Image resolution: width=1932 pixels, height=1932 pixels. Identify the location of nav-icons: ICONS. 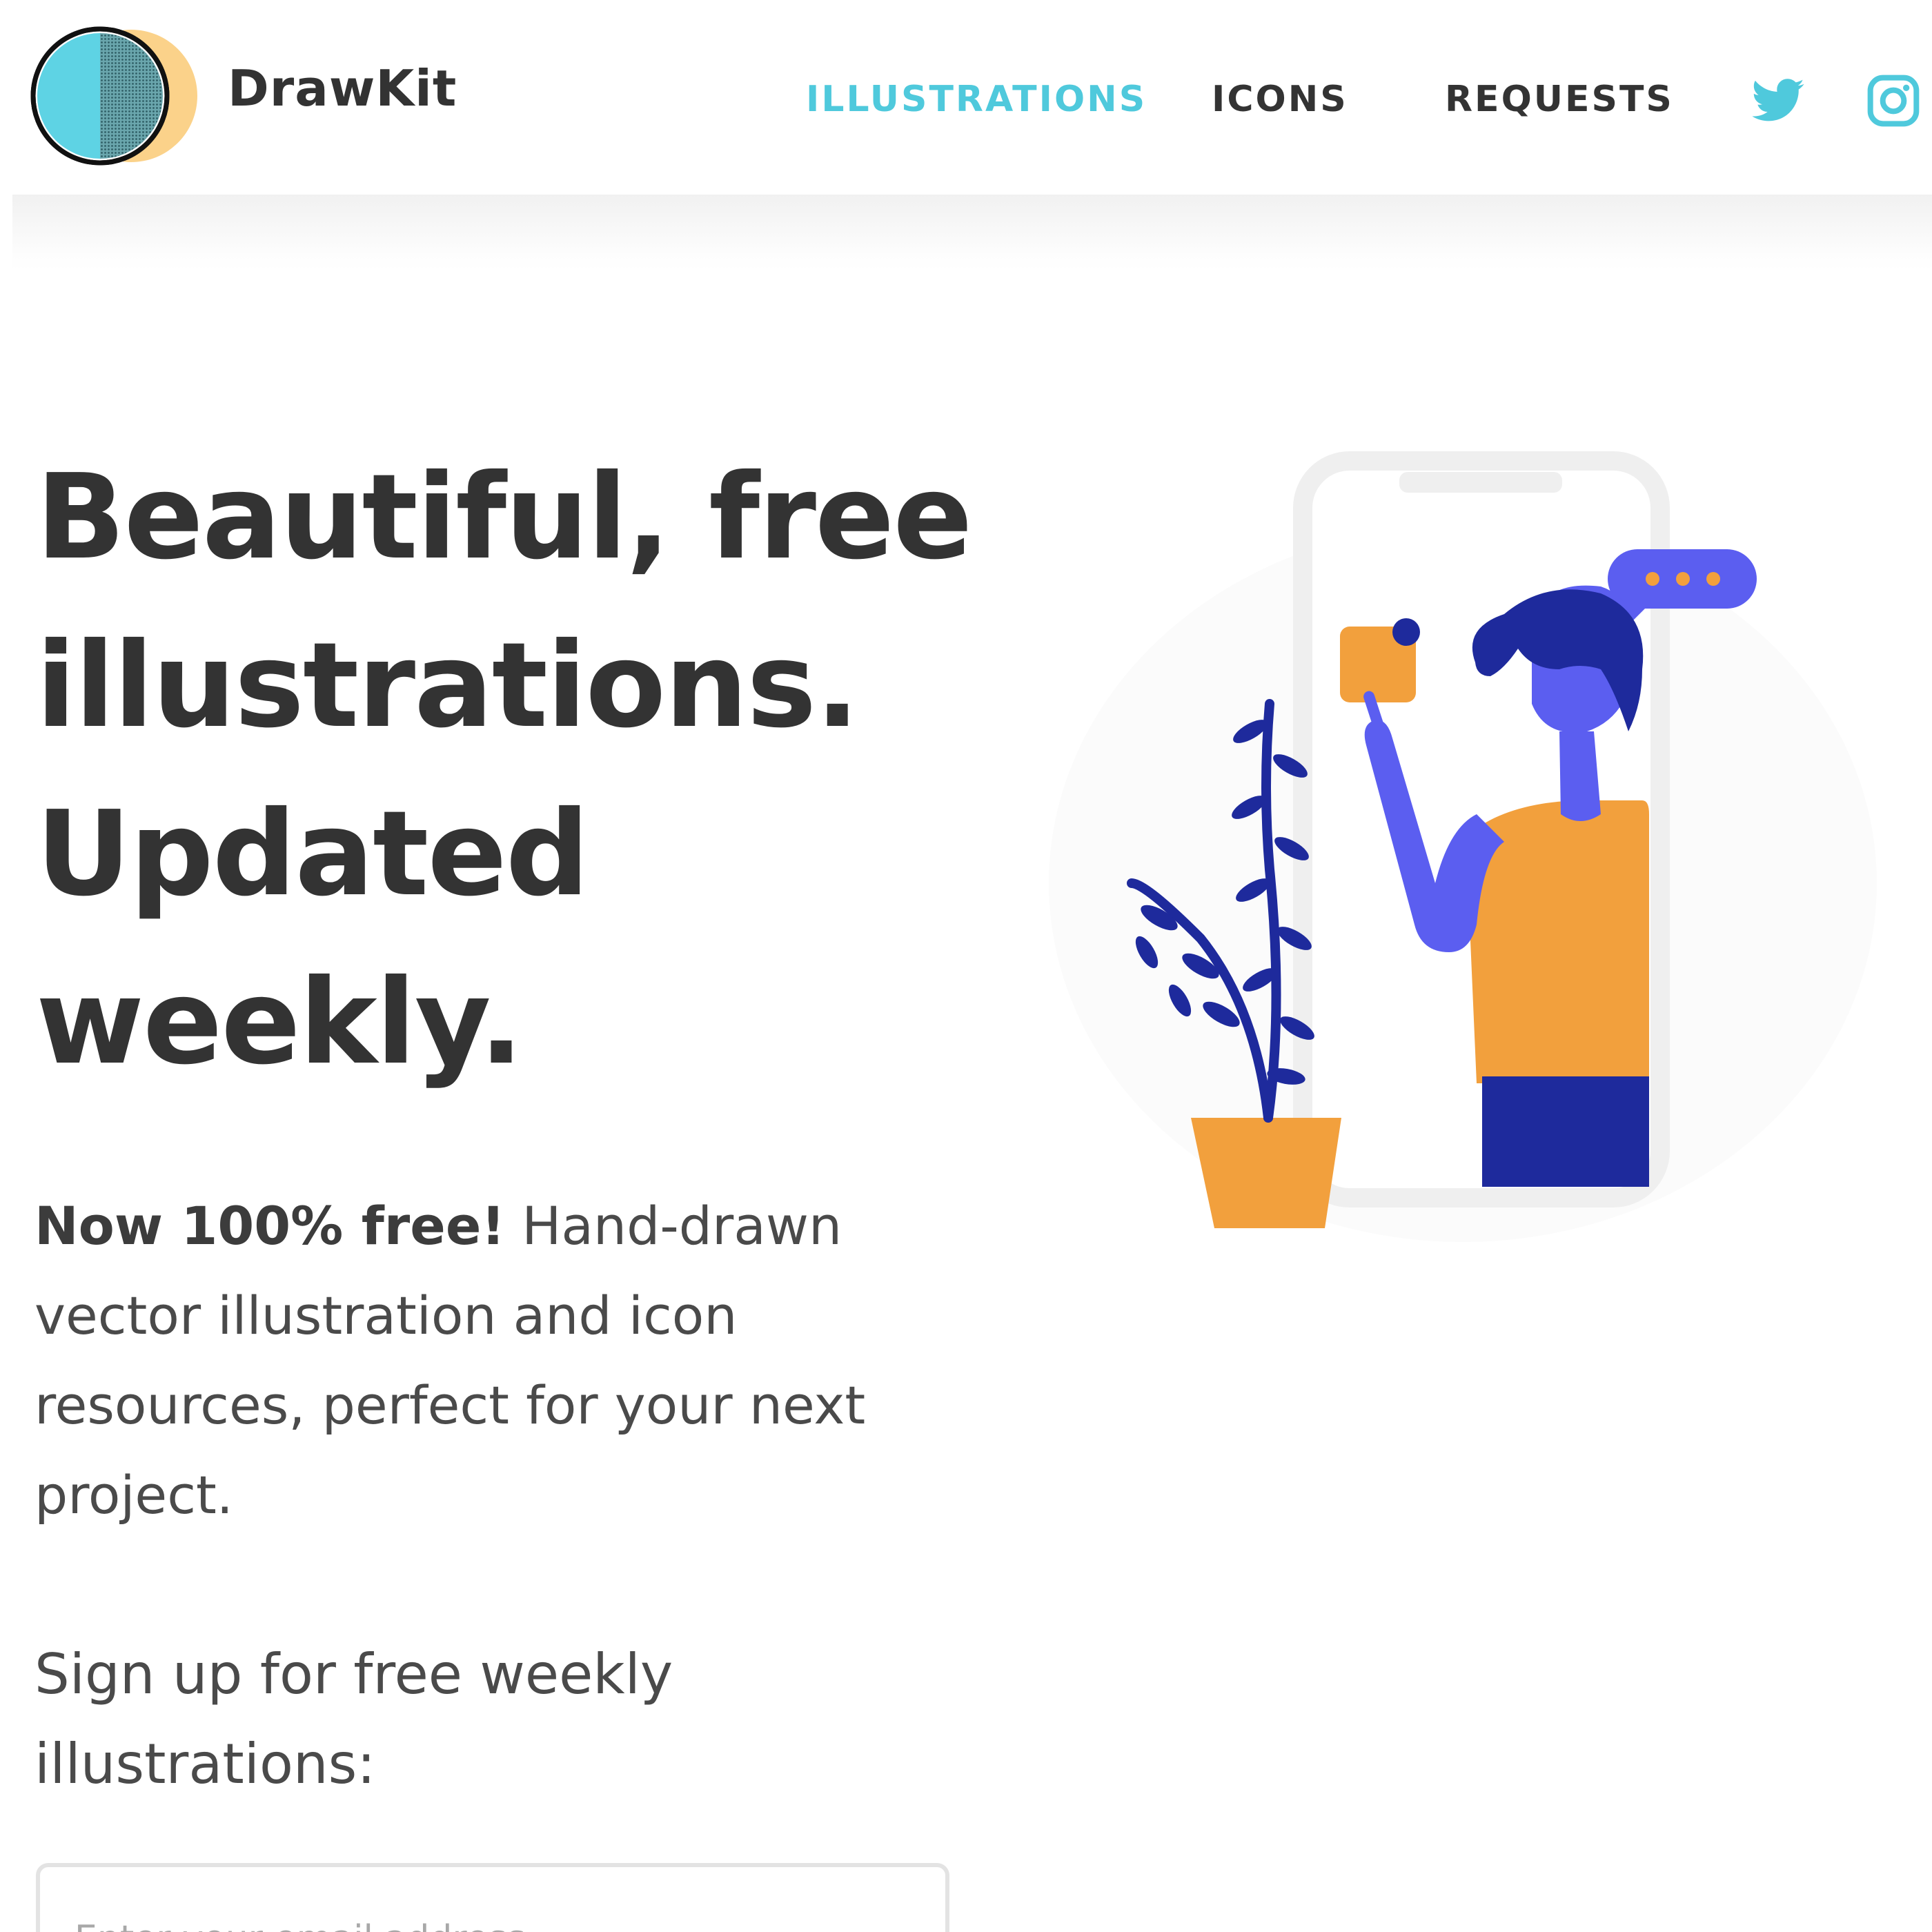
(1280, 99).